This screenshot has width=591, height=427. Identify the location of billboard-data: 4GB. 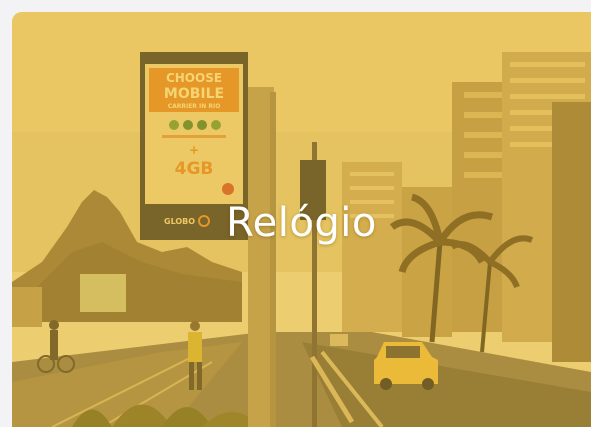
(194, 169).